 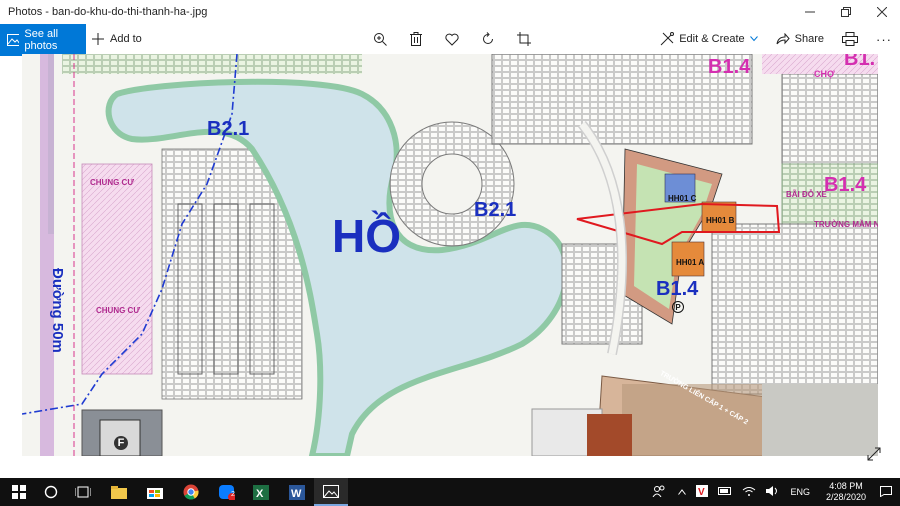 I want to click on expand-icon, so click(x=874, y=454).